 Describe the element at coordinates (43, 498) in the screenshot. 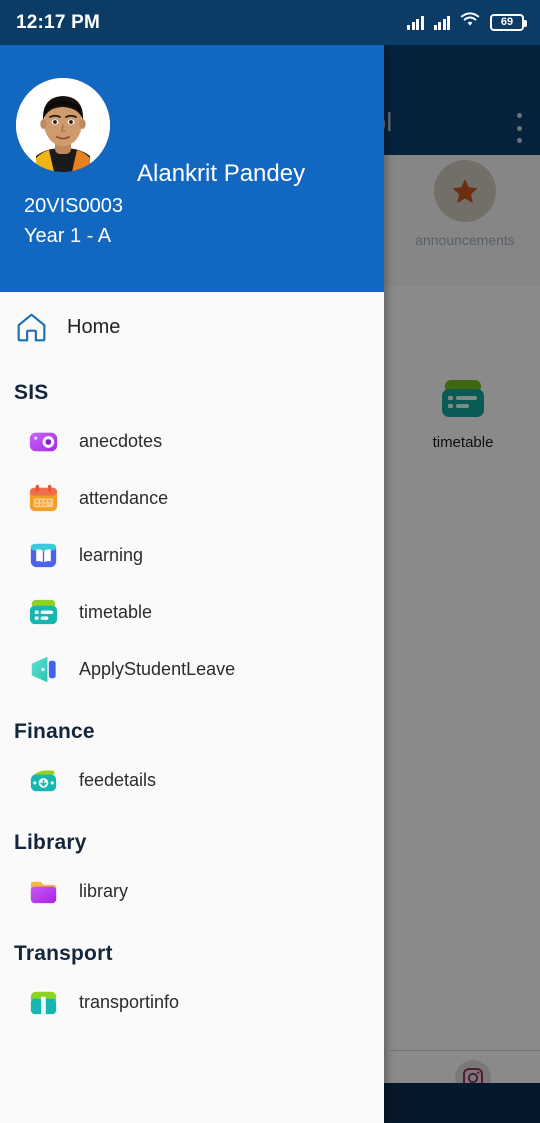

I see `calendar-icon` at that location.